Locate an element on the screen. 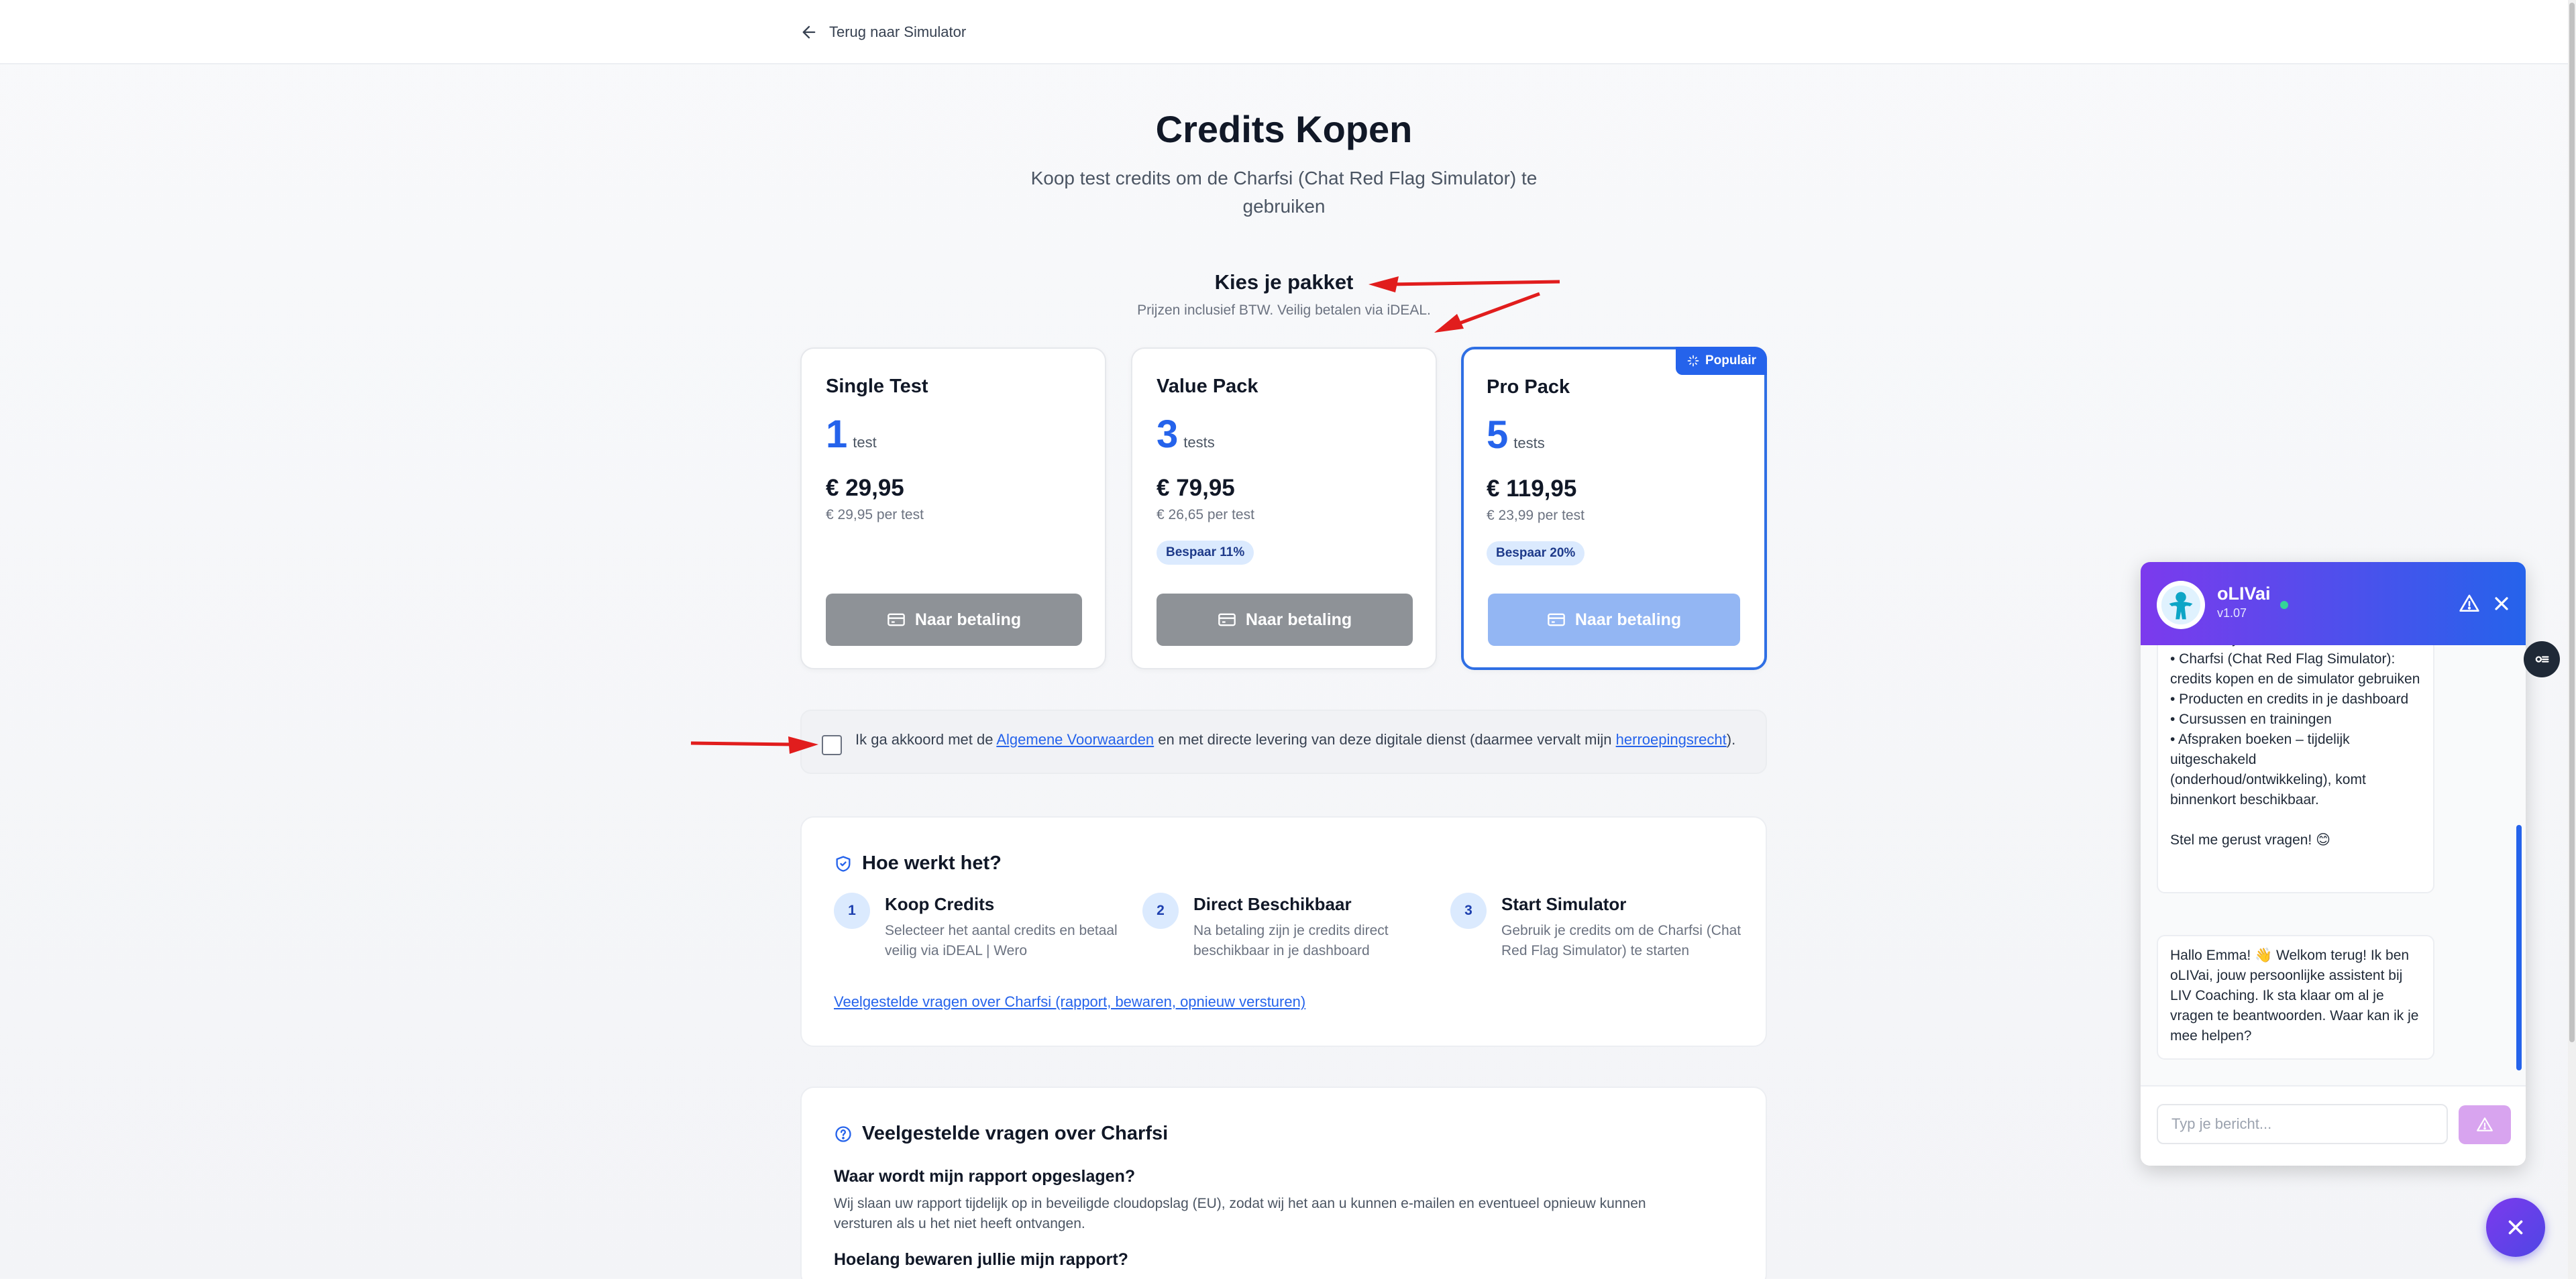  package-quantity: 1 test is located at coordinates (851, 434).